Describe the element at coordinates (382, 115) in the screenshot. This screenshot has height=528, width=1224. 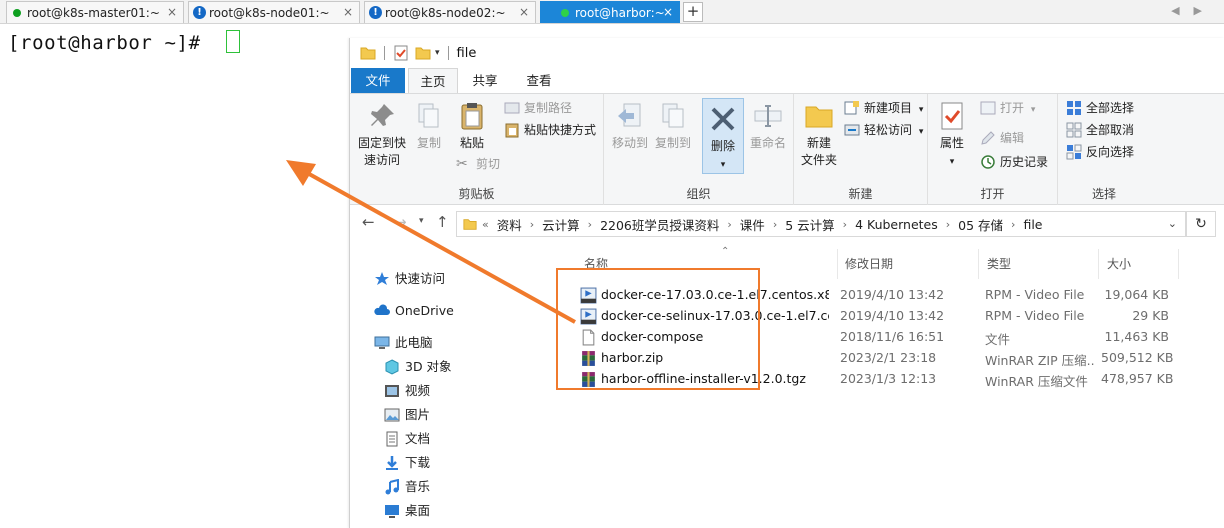
I see `pin-icon` at that location.